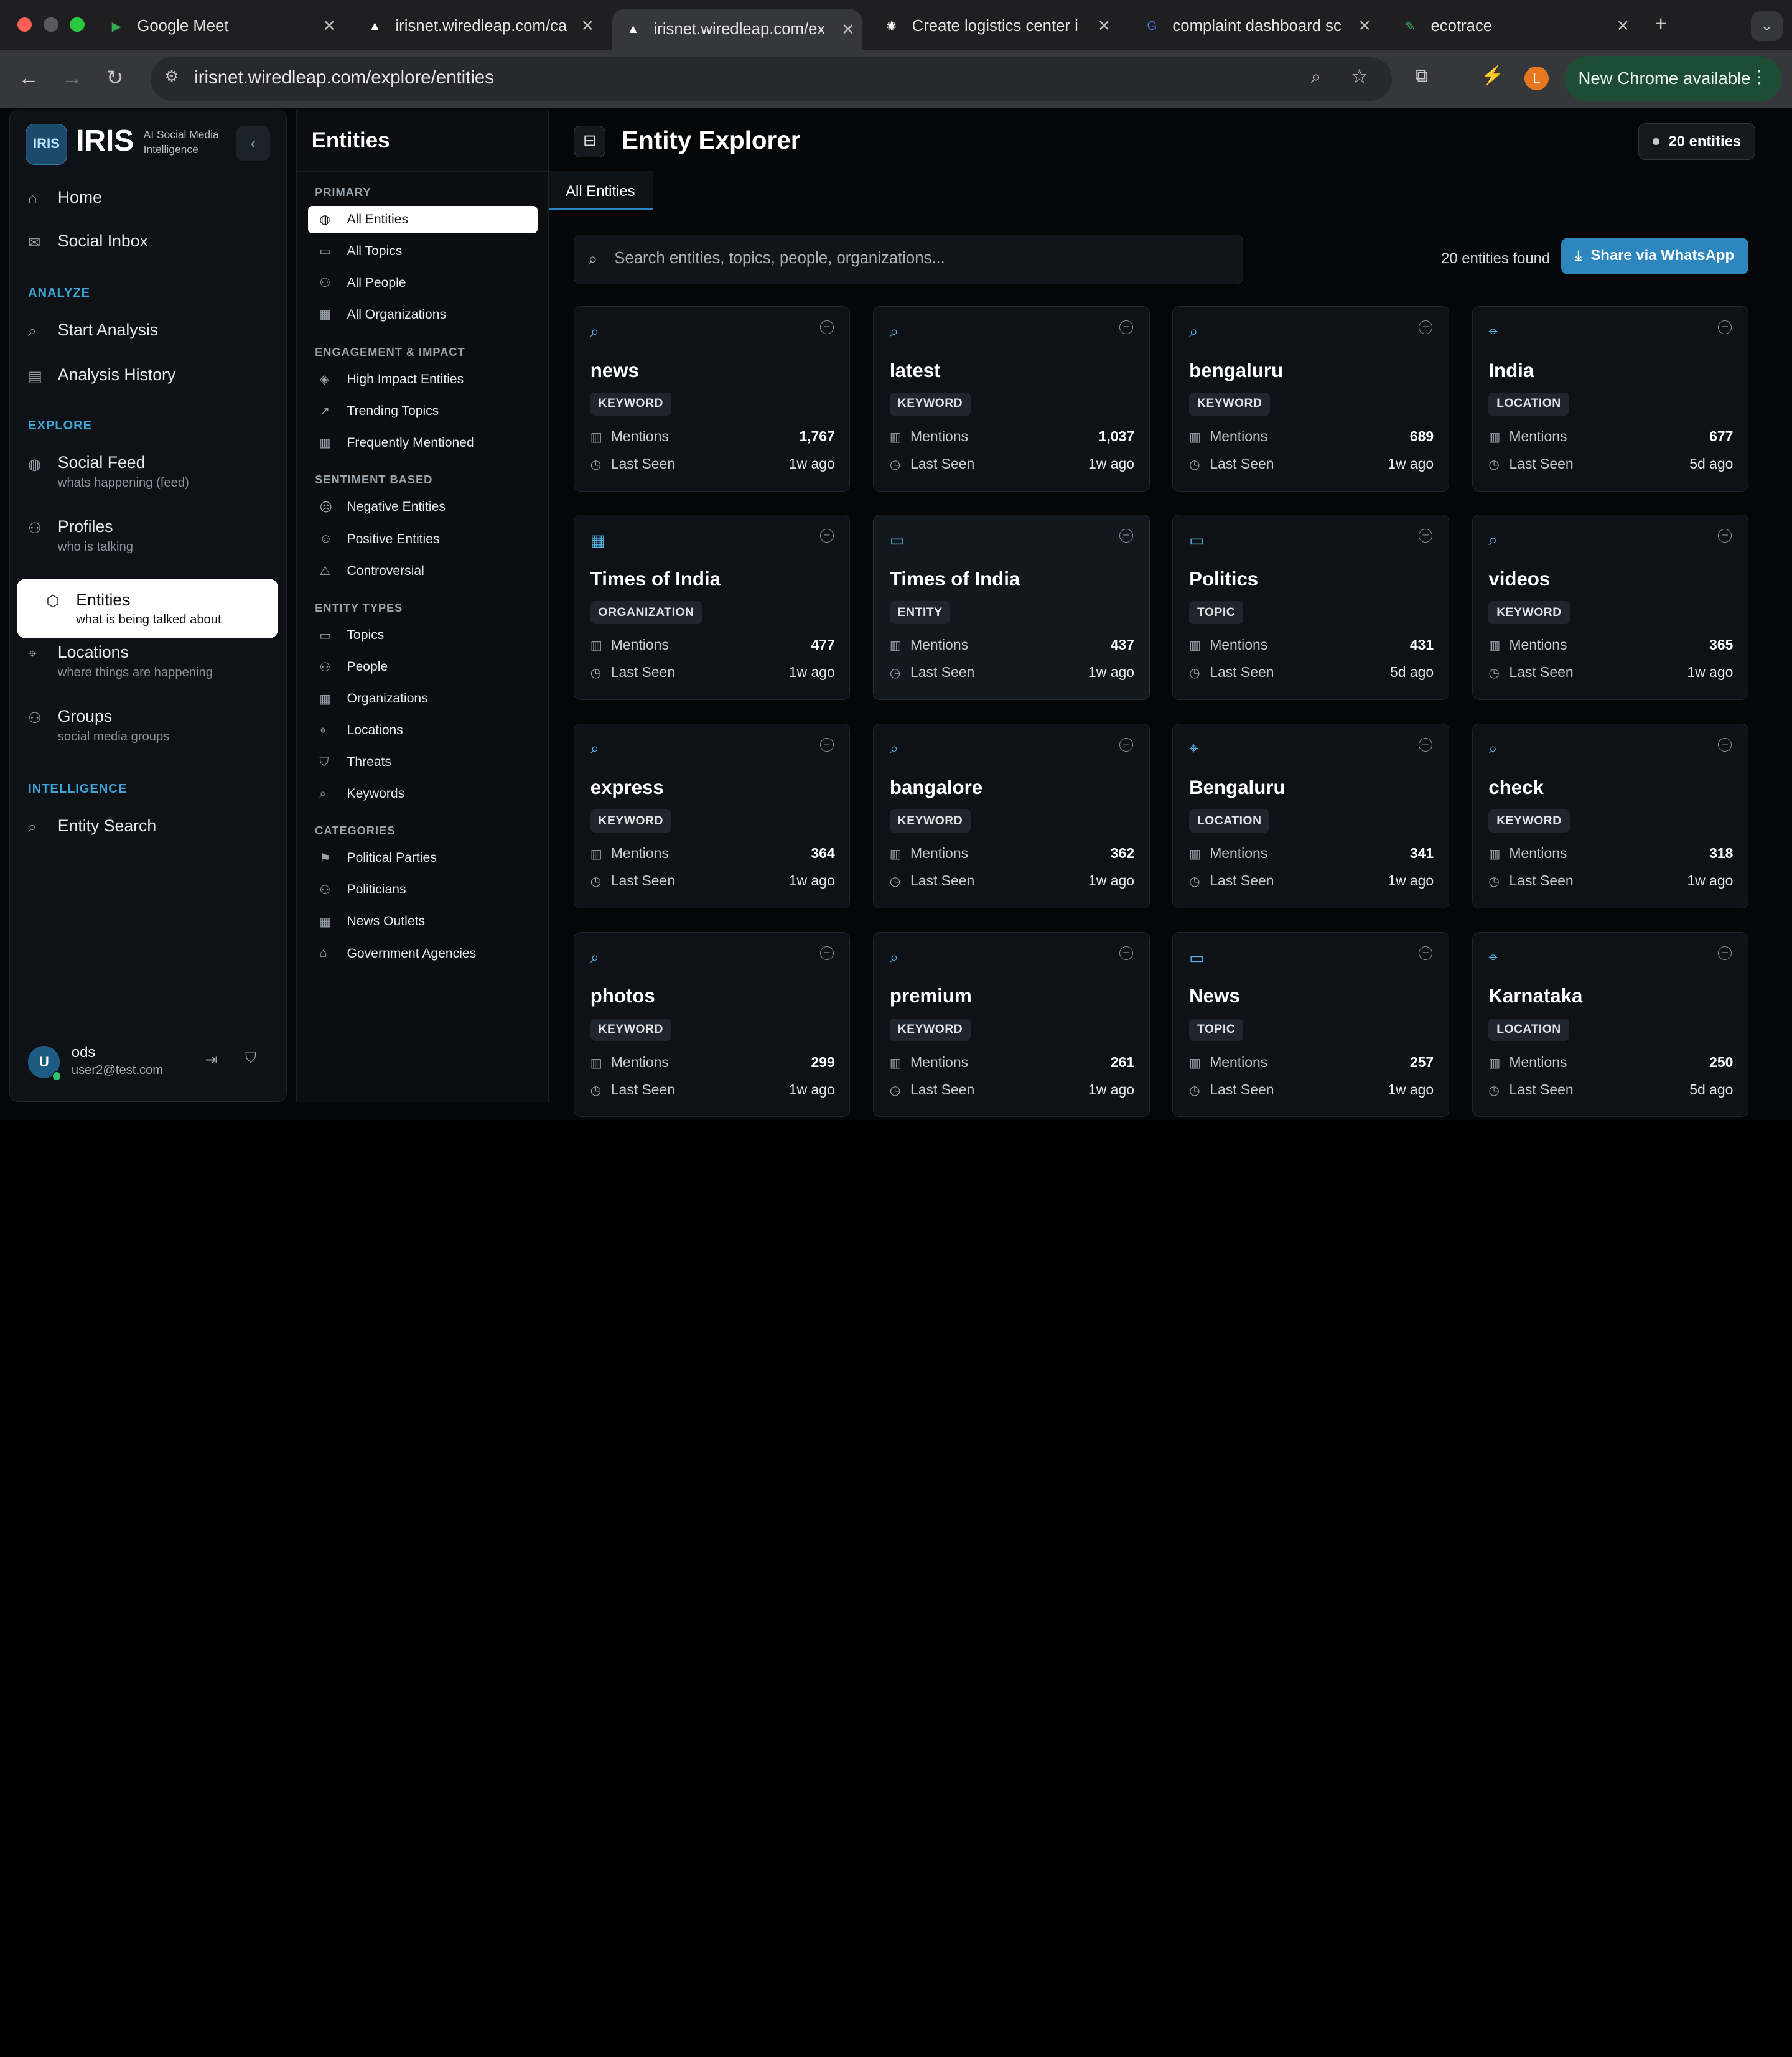 The image size is (1792, 2057). I want to click on sidebar-item-analysis-history: ▤ Analysis History, so click(153, 375).